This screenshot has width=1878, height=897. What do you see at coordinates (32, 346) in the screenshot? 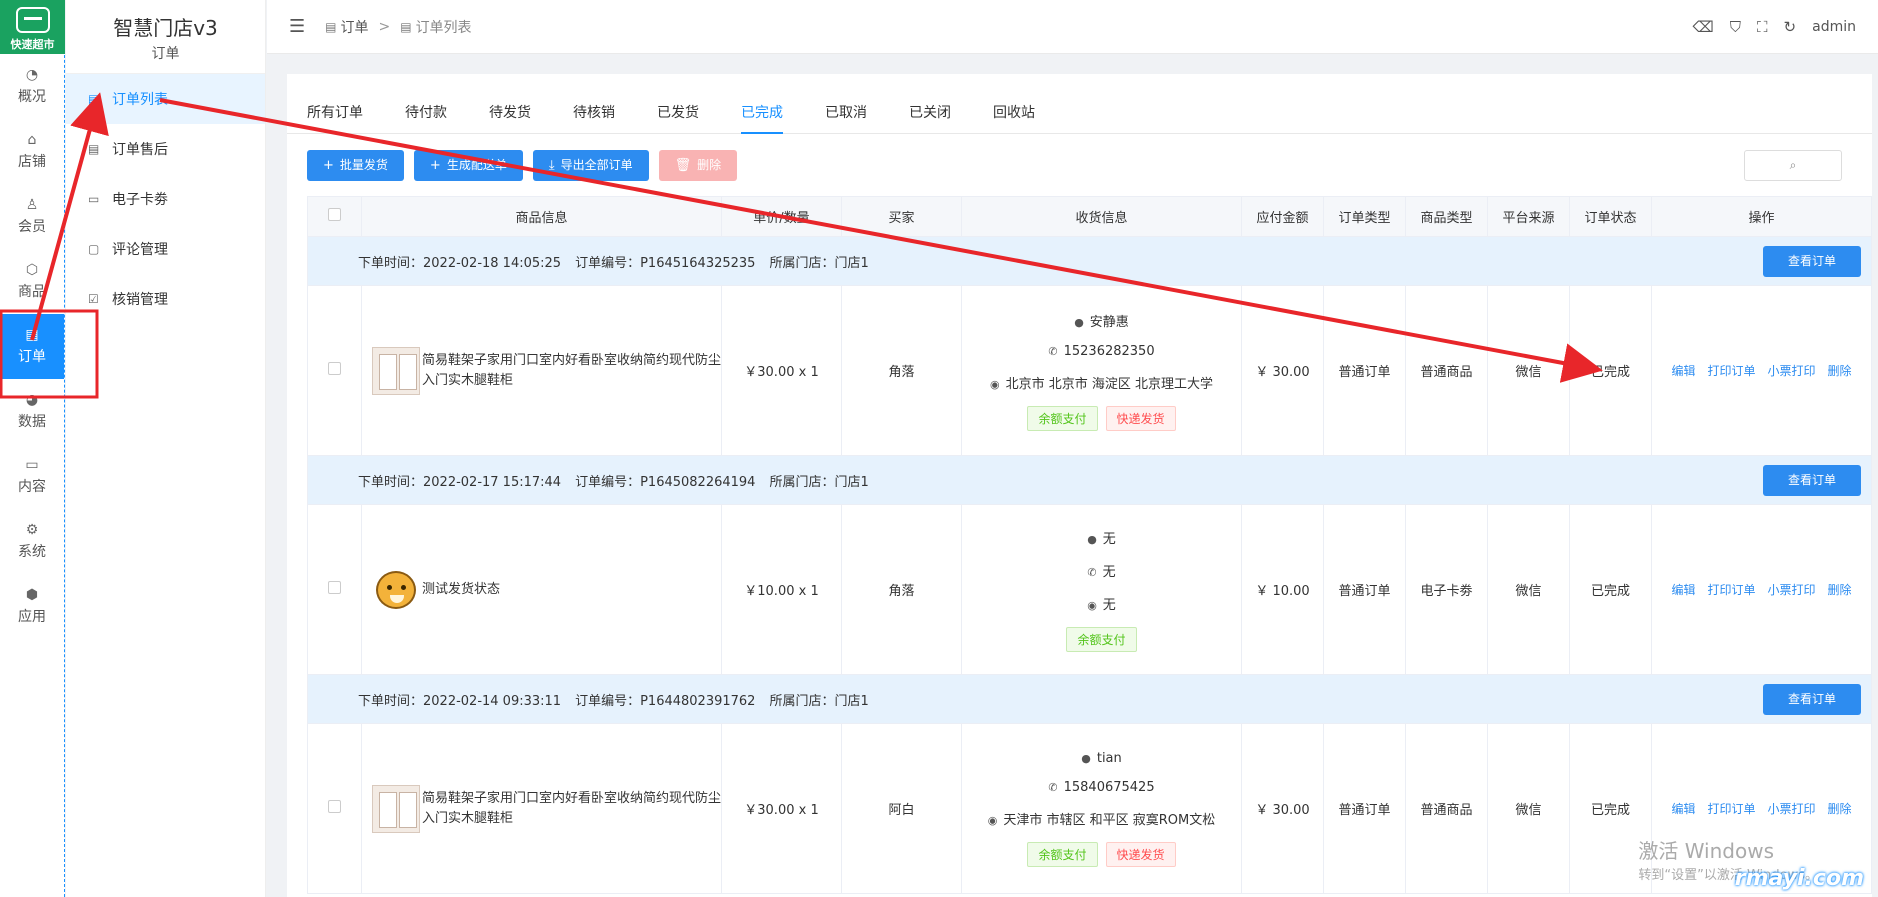
I see `rail-item-order: ▤ 订单` at bounding box center [32, 346].